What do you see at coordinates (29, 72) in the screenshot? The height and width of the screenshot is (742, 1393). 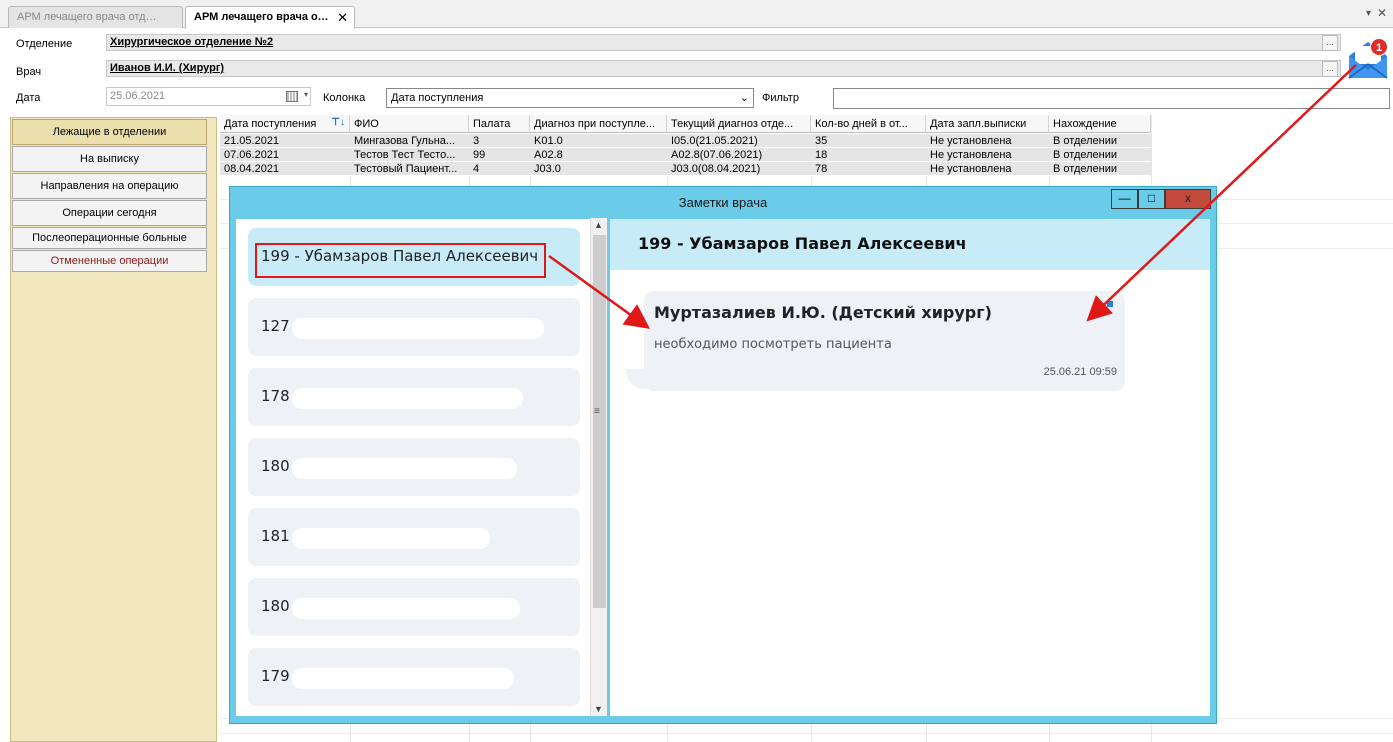 I see `doctor-label: Врач` at bounding box center [29, 72].